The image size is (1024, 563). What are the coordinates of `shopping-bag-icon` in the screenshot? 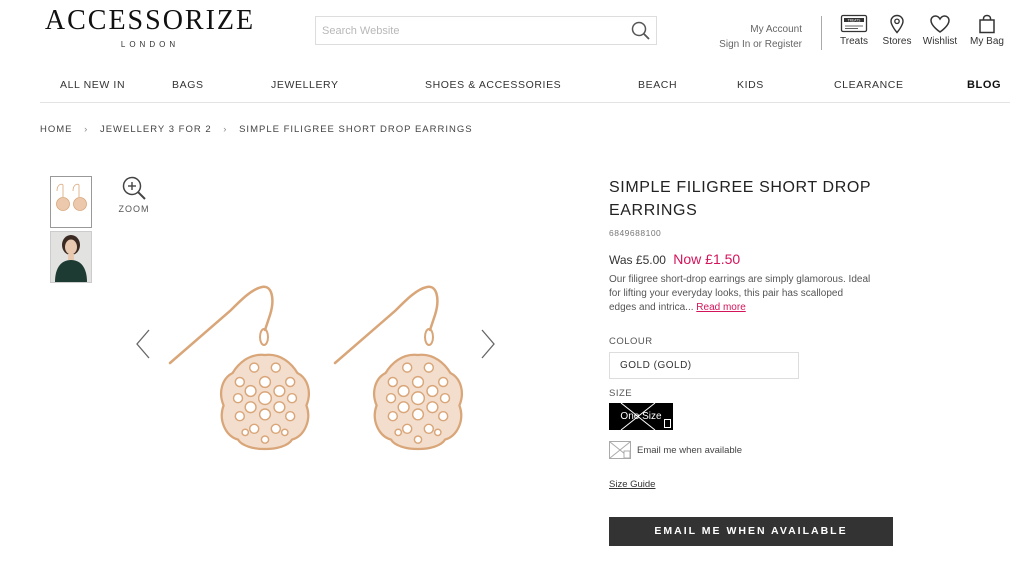 It's located at (987, 24).